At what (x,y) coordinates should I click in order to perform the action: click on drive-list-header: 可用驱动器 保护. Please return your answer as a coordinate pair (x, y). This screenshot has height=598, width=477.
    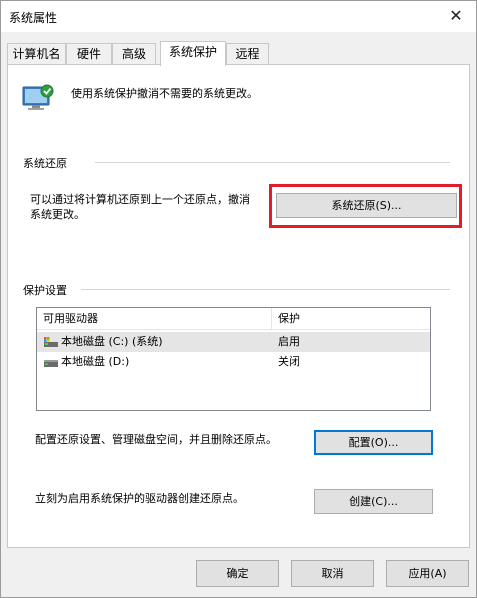
    Looking at the image, I should click on (233, 319).